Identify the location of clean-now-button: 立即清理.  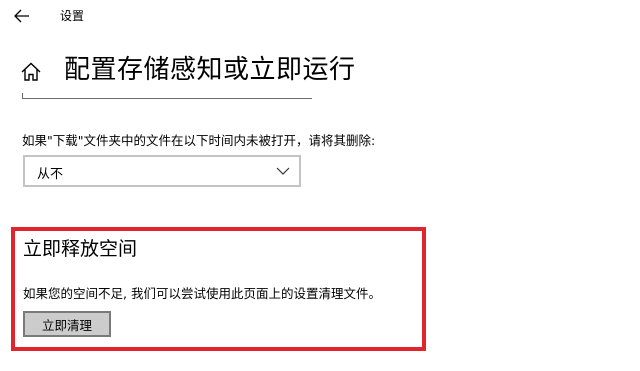
(67, 324).